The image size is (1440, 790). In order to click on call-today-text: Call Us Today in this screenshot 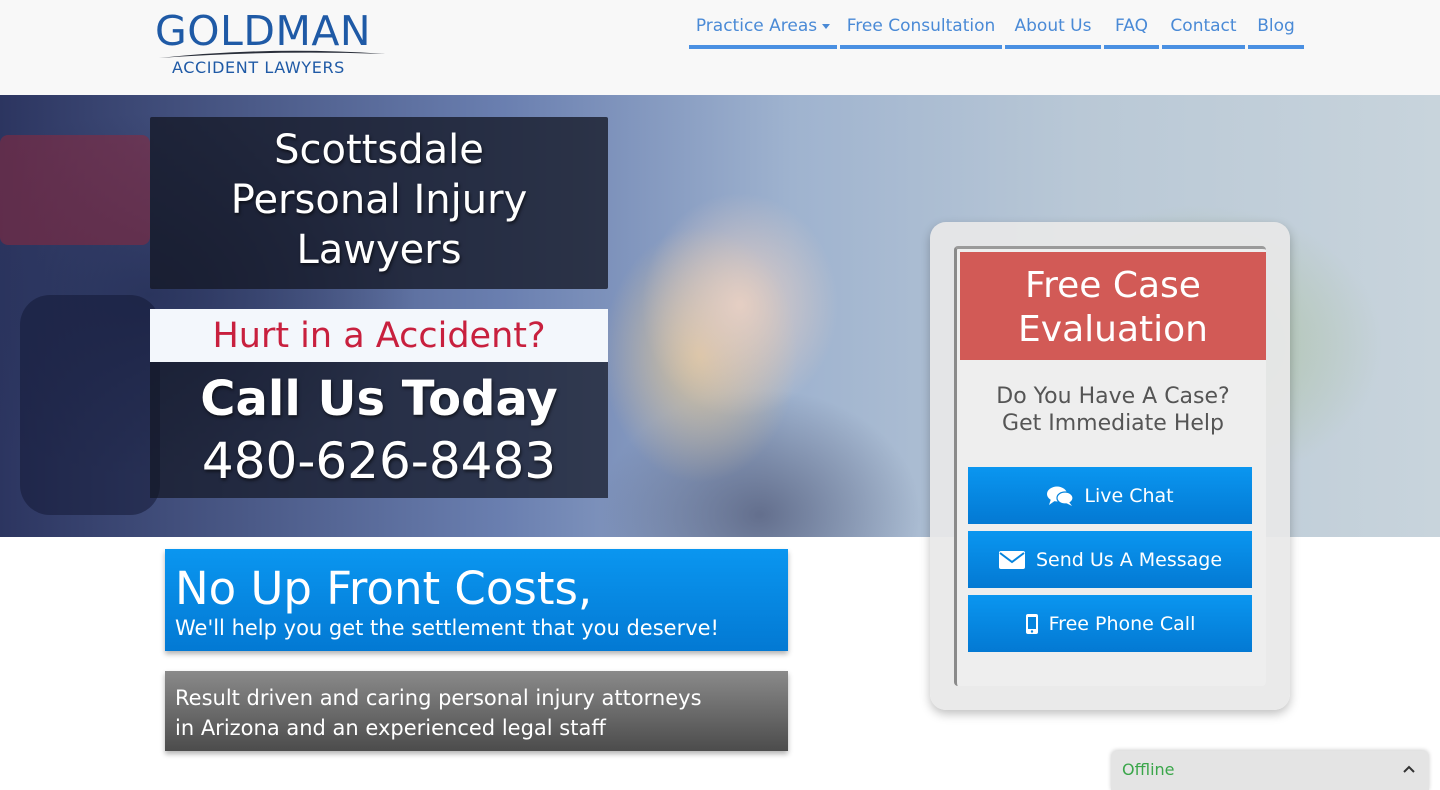, I will do `click(379, 399)`.